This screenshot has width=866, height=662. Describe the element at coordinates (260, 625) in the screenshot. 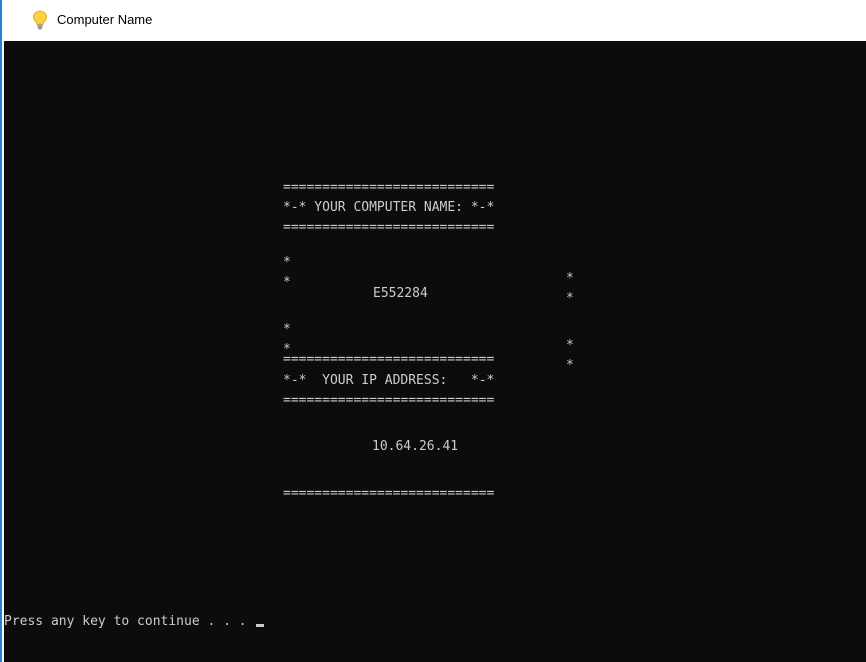

I see `text-cursor` at that location.